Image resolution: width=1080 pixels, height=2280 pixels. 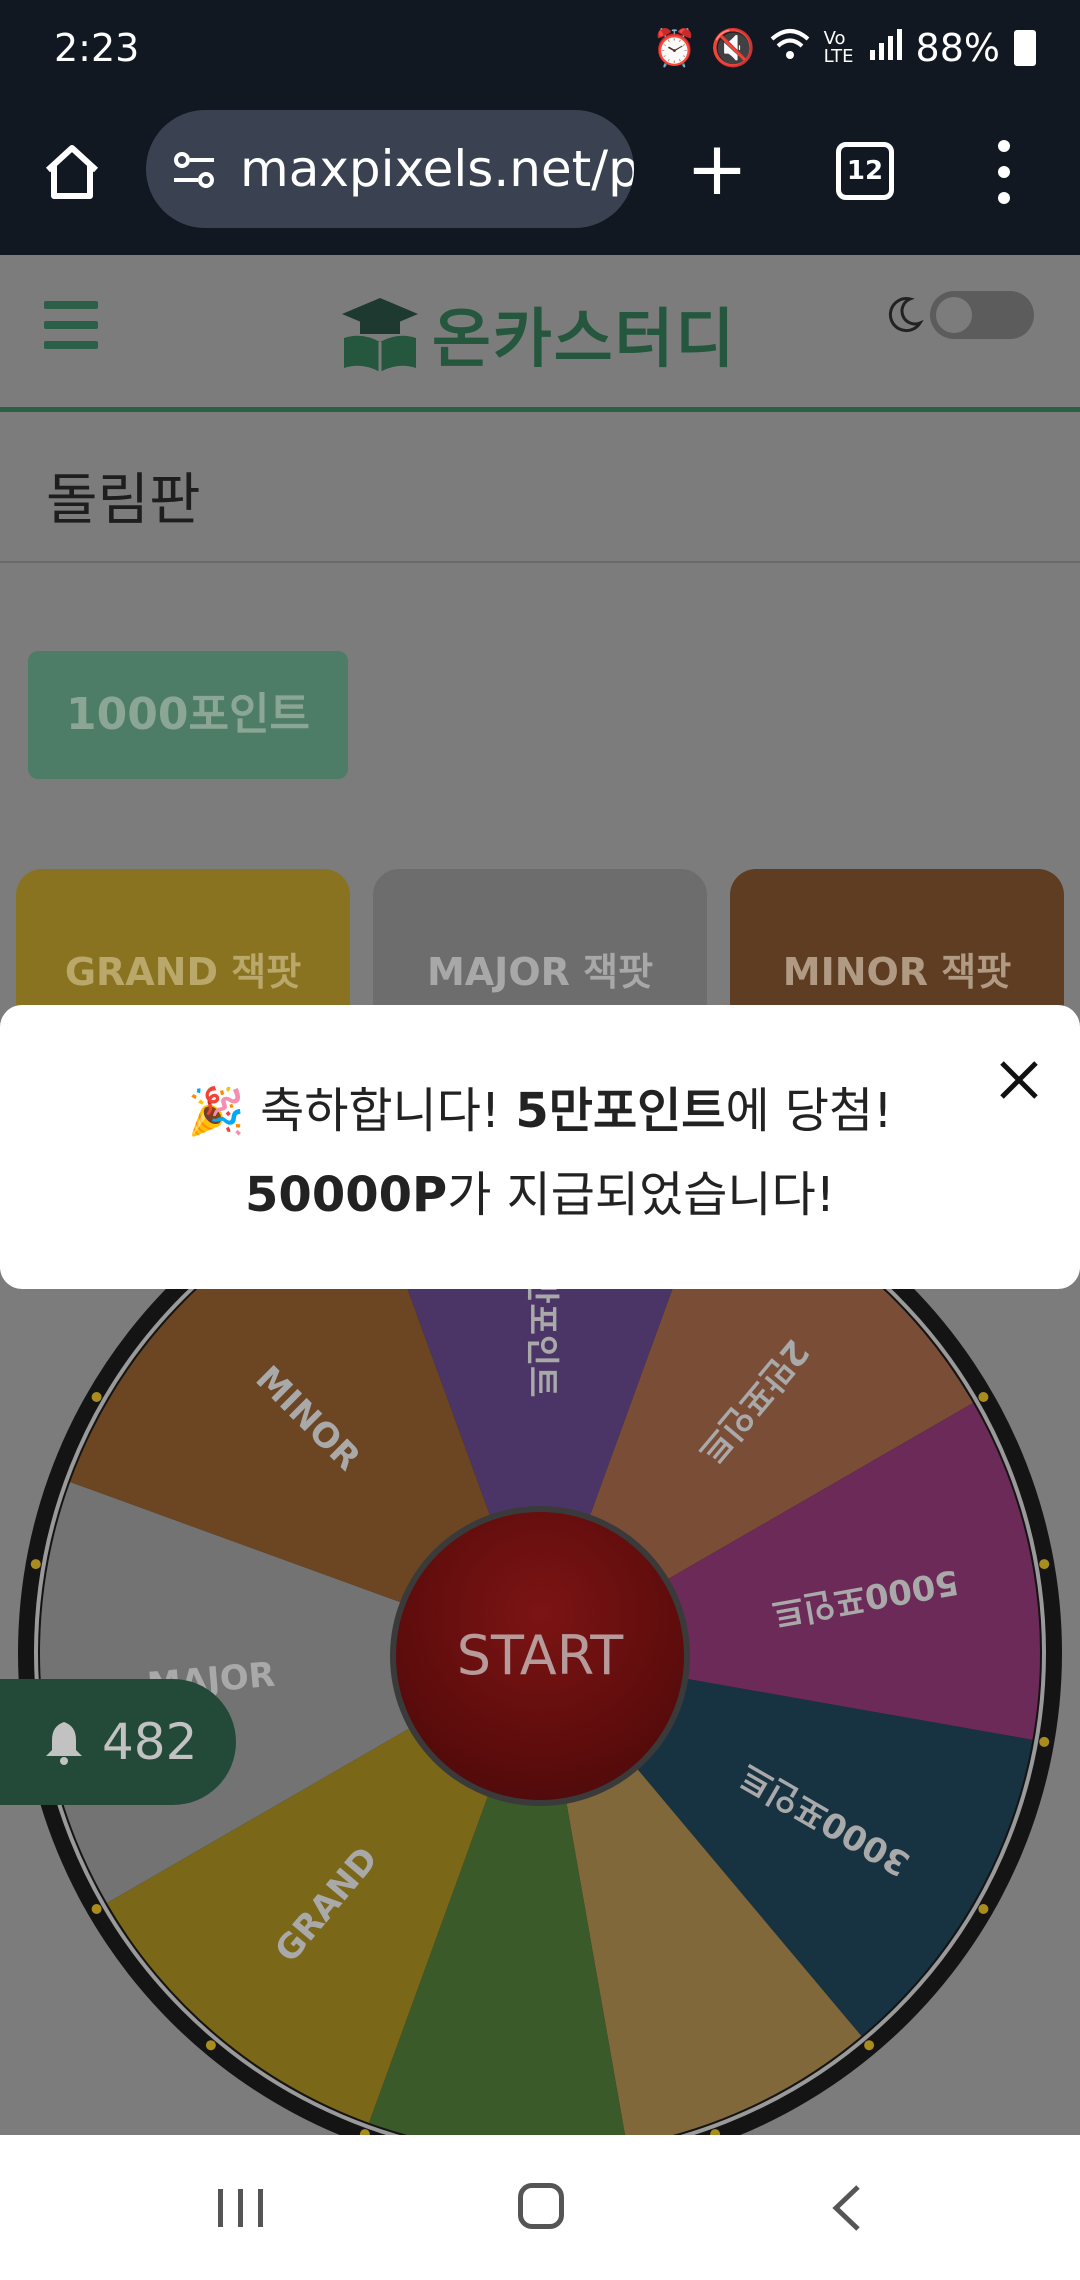 What do you see at coordinates (540, 562) in the screenshot?
I see `divider` at bounding box center [540, 562].